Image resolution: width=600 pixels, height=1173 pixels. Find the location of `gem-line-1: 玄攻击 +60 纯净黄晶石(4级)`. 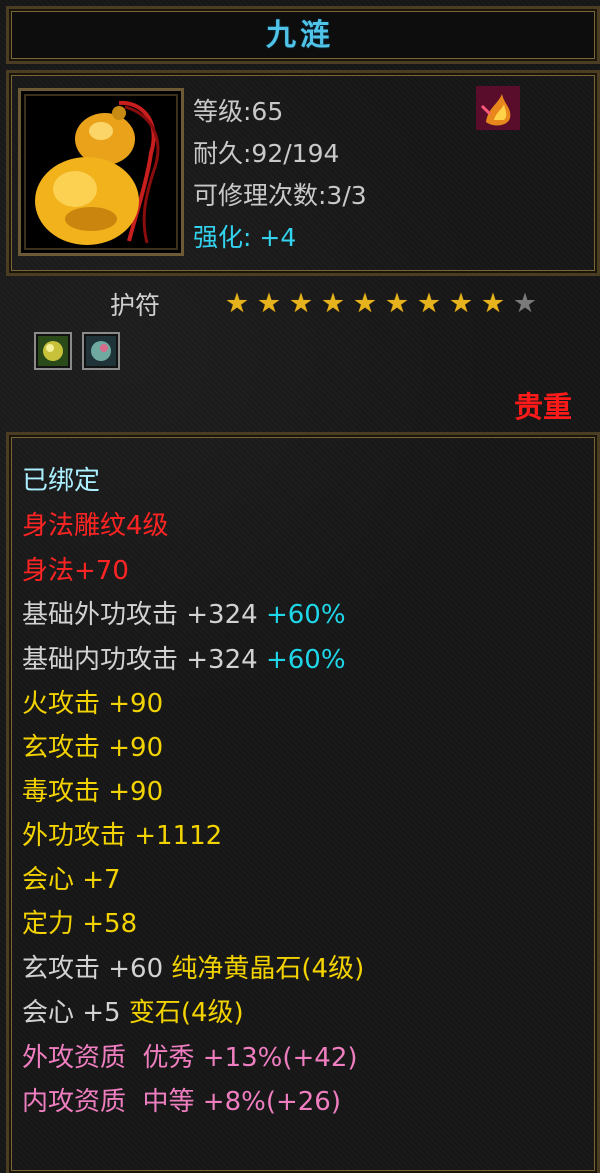

gem-line-1: 玄攻击 +60 纯净黄晶石(4级) is located at coordinates (193, 966).